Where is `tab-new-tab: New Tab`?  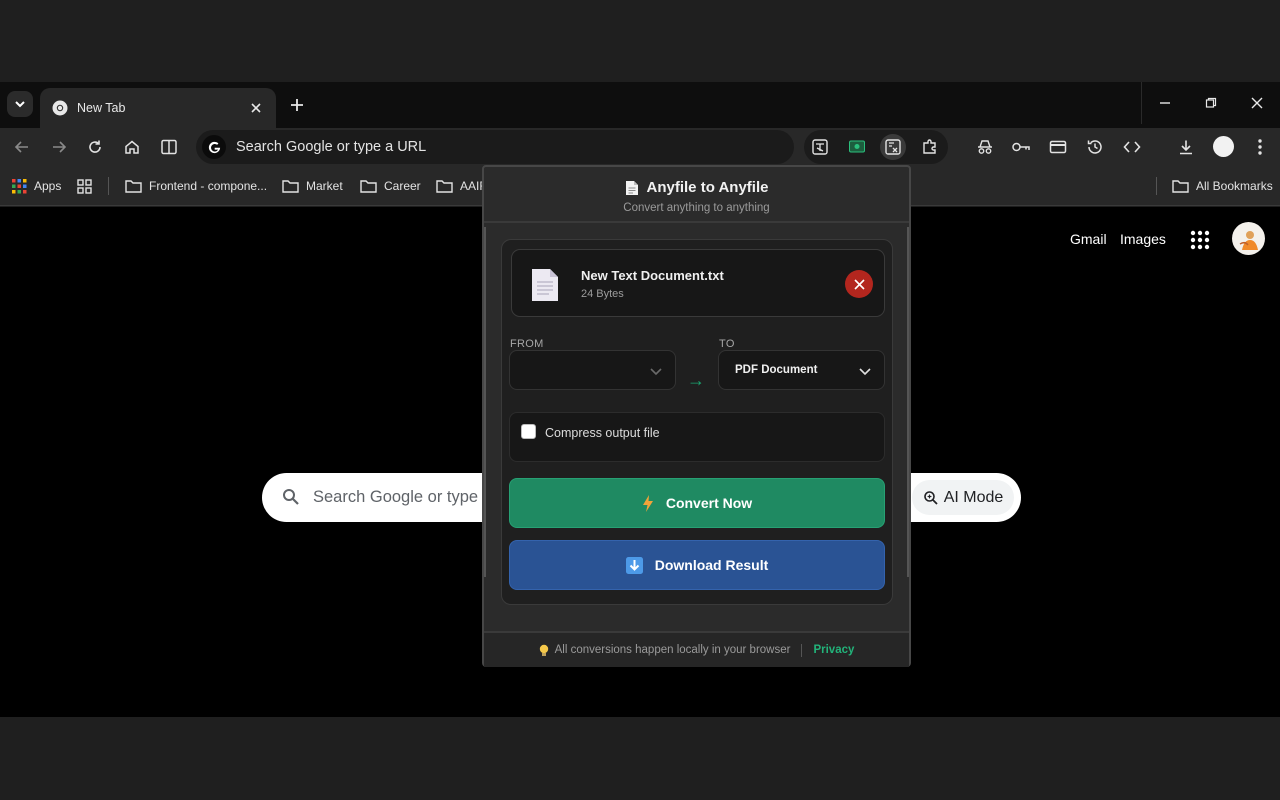 tab-new-tab: New Tab is located at coordinates (158, 108).